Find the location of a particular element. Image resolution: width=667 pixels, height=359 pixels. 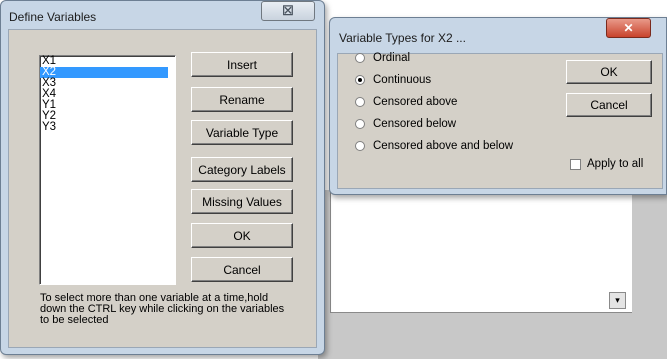

close-icon: ✕ is located at coordinates (628, 28).